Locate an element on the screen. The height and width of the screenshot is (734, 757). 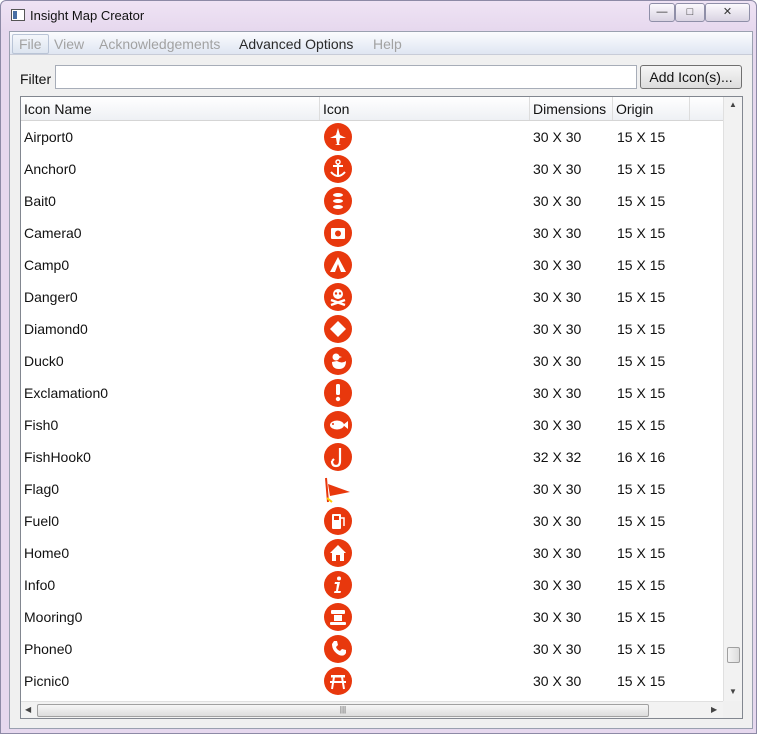
fish-icon is located at coordinates (338, 425).